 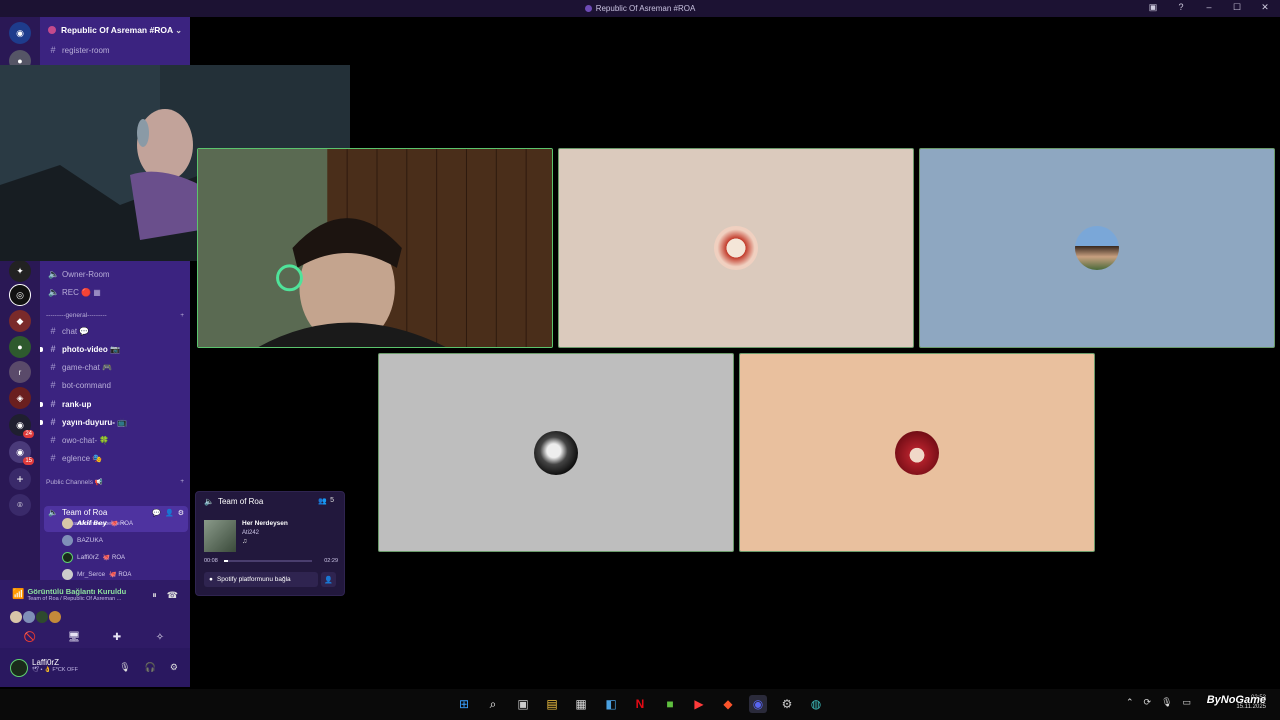 What do you see at coordinates (523, 704) in the screenshot?
I see `task-view-icon: ▣` at bounding box center [523, 704].